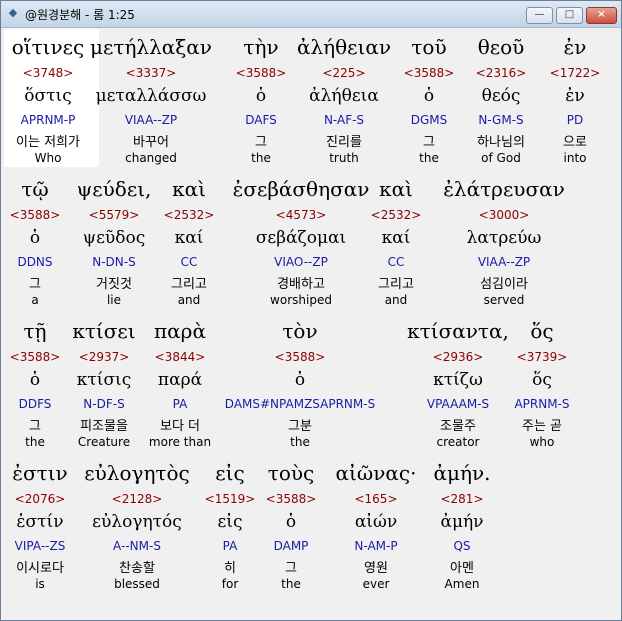  Describe the element at coordinates (300, 357) in the screenshot. I see `strong-number: <3588>` at that location.